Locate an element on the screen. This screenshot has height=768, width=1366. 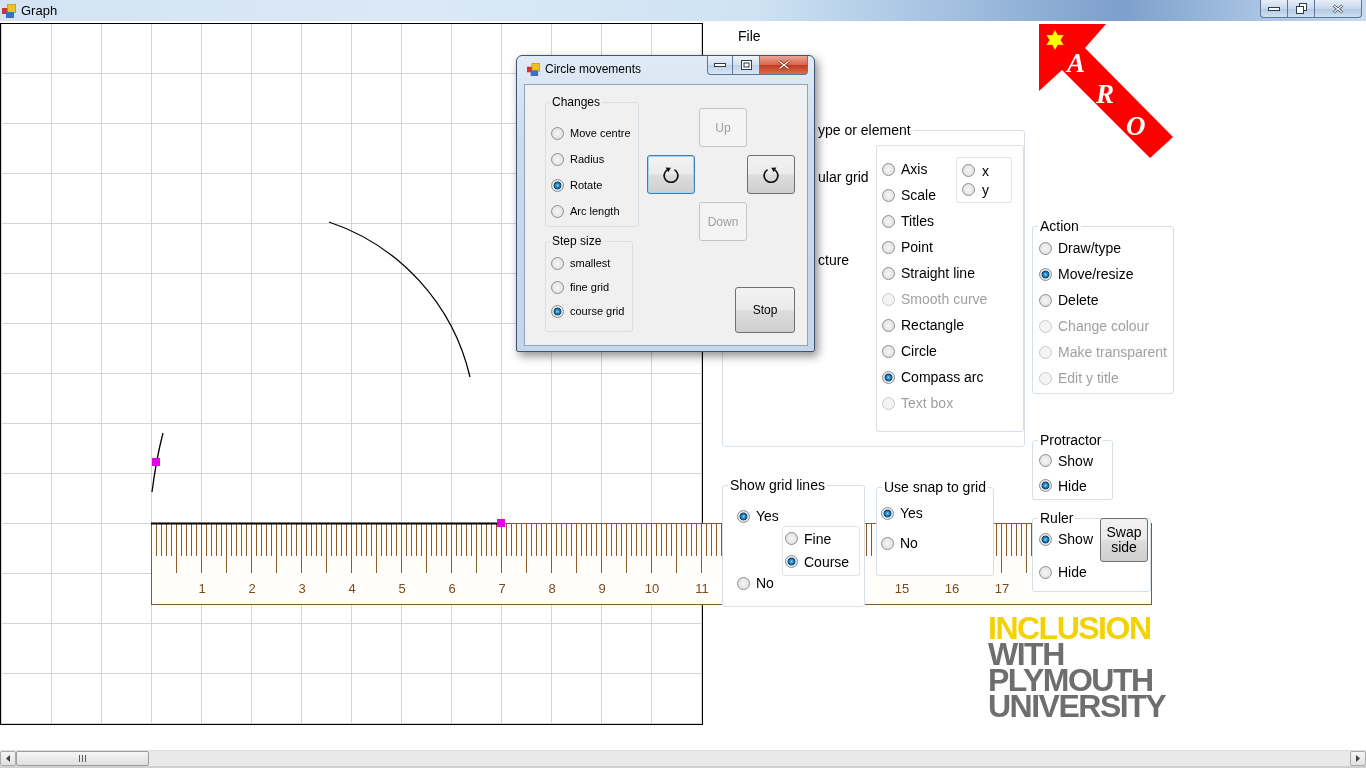
radio-label: Delete is located at coordinates (1078, 300).